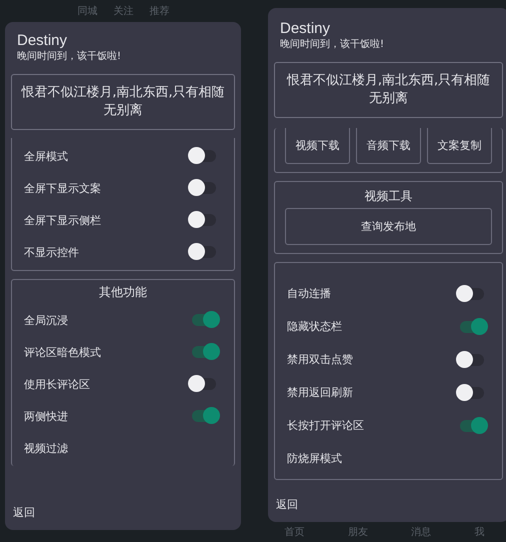 The height and width of the screenshot is (542, 506). I want to click on setting-label: 自动连播, so click(309, 293).